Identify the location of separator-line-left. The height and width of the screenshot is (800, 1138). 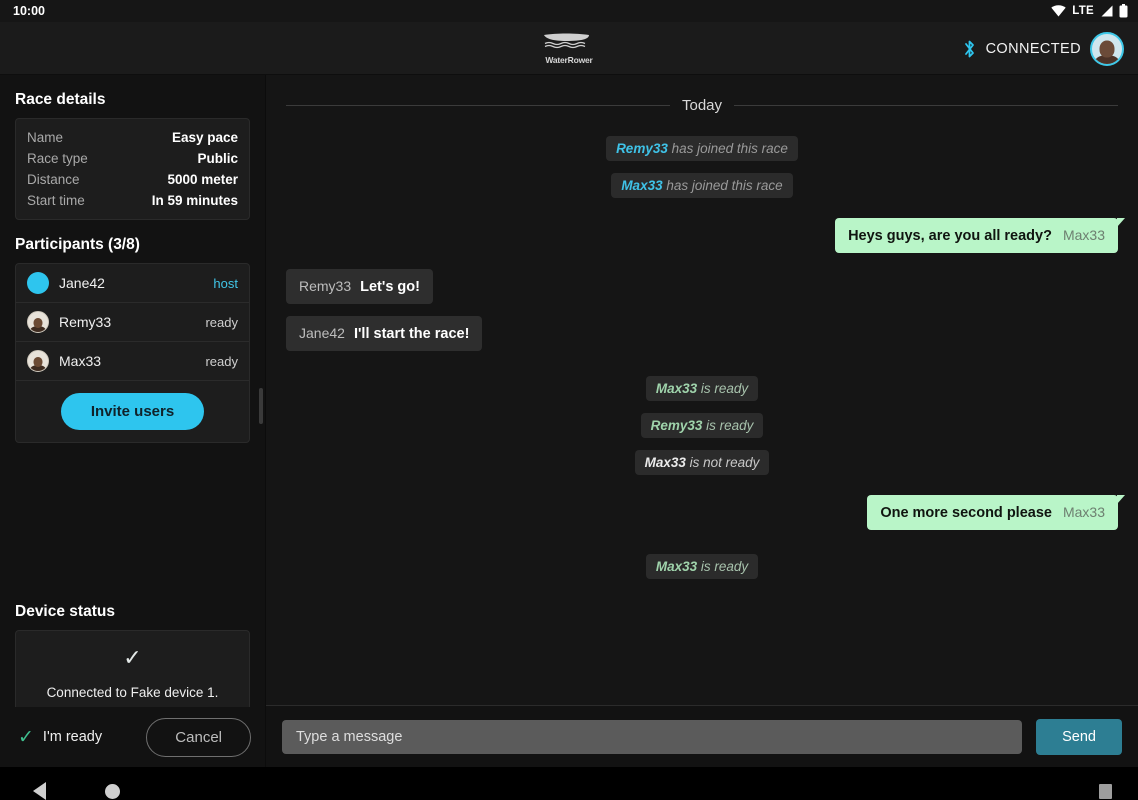
(478, 105).